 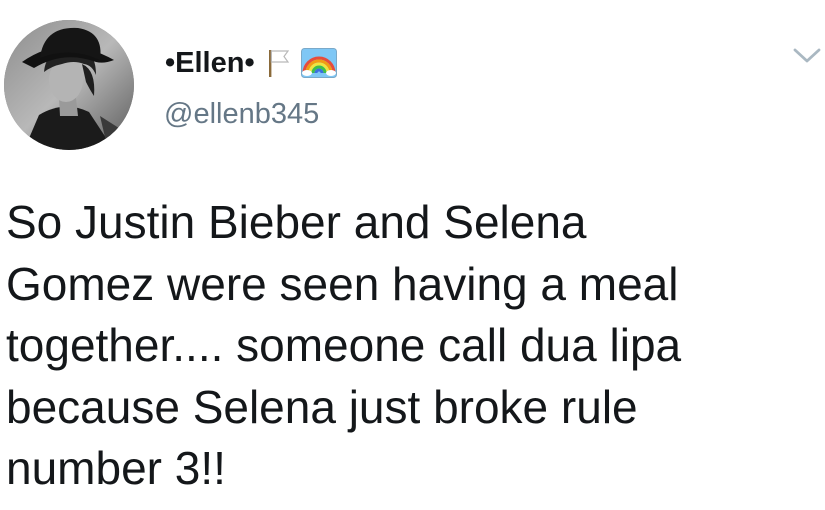 What do you see at coordinates (241, 114) in the screenshot?
I see `user-handle: @ellenb345` at bounding box center [241, 114].